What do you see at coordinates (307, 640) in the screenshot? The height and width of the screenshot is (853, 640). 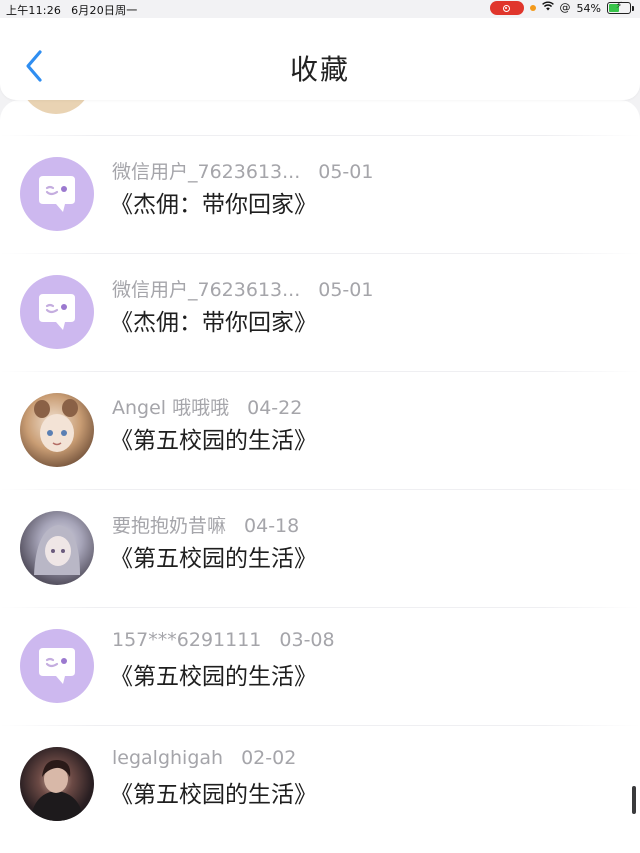 I see `item-date: 03-08` at bounding box center [307, 640].